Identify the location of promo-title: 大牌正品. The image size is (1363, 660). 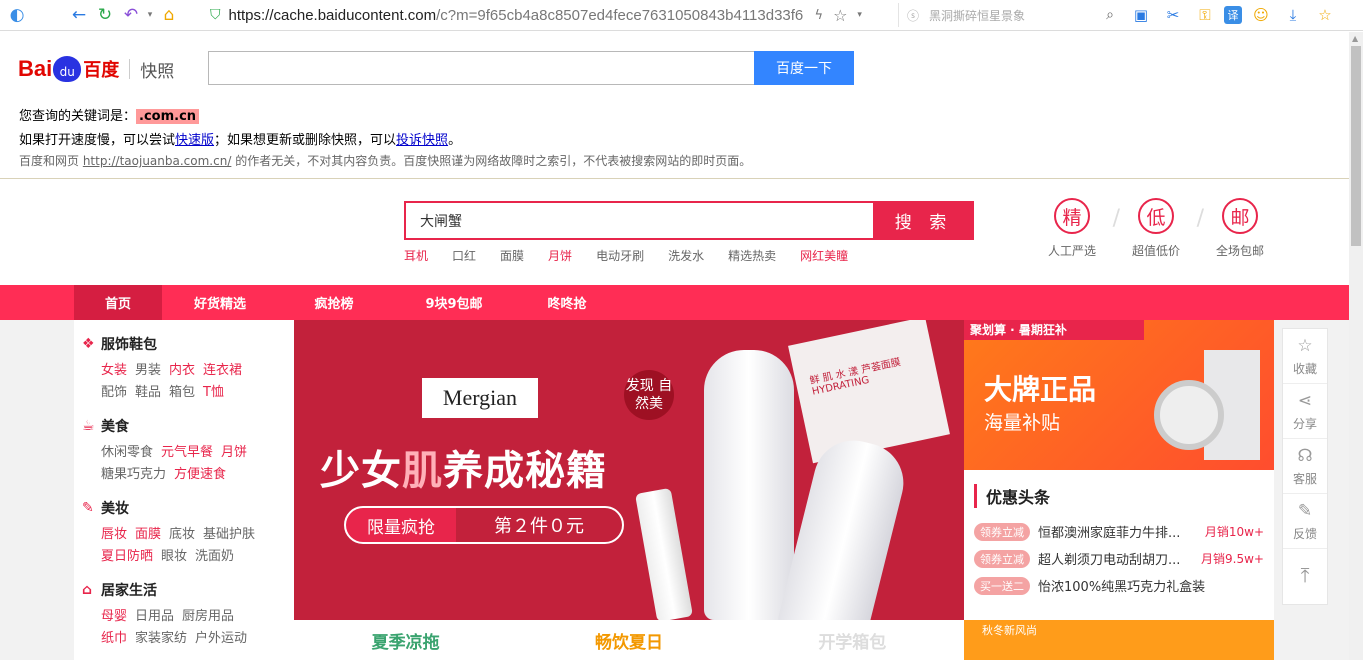
(1040, 389).